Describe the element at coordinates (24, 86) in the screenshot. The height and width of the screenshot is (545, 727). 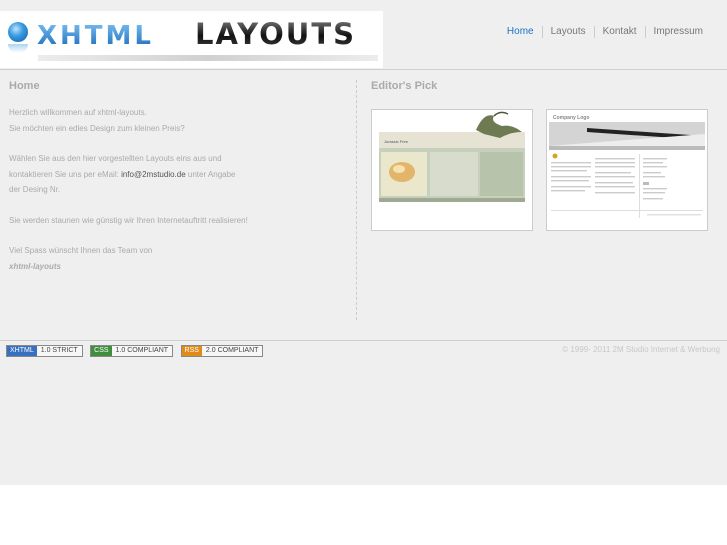
I see `main-title: Home` at that location.